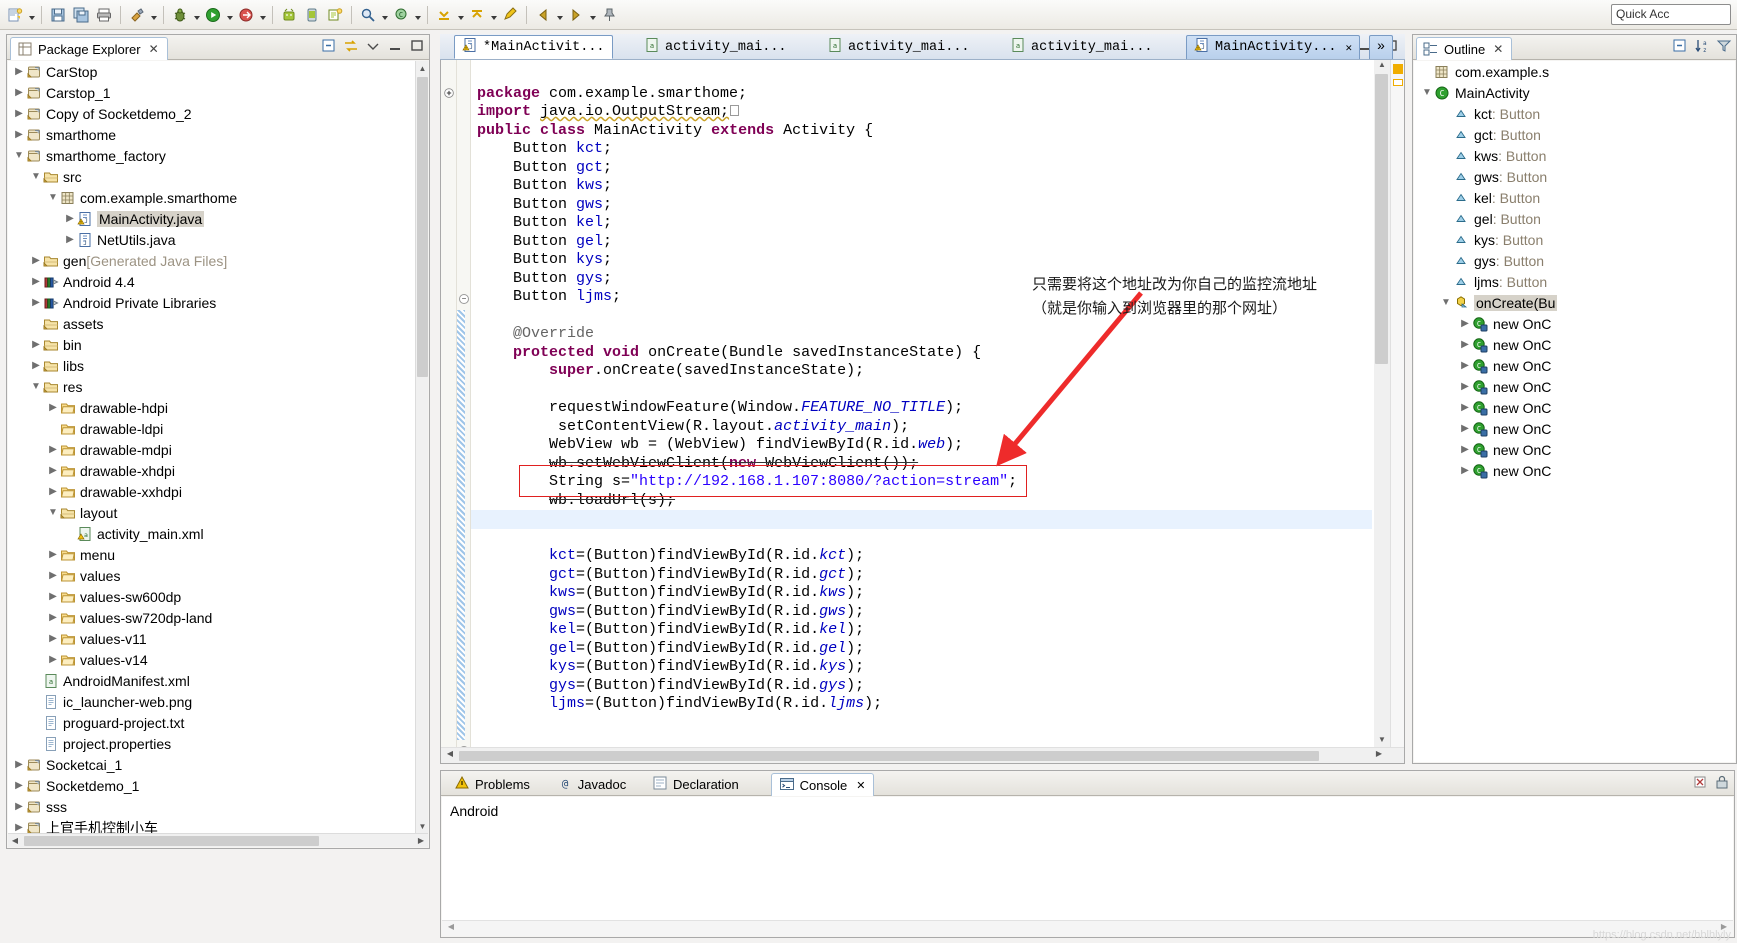 The width and height of the screenshot is (1737, 943). I want to click on open-type-icon: C, so click(401, 15).